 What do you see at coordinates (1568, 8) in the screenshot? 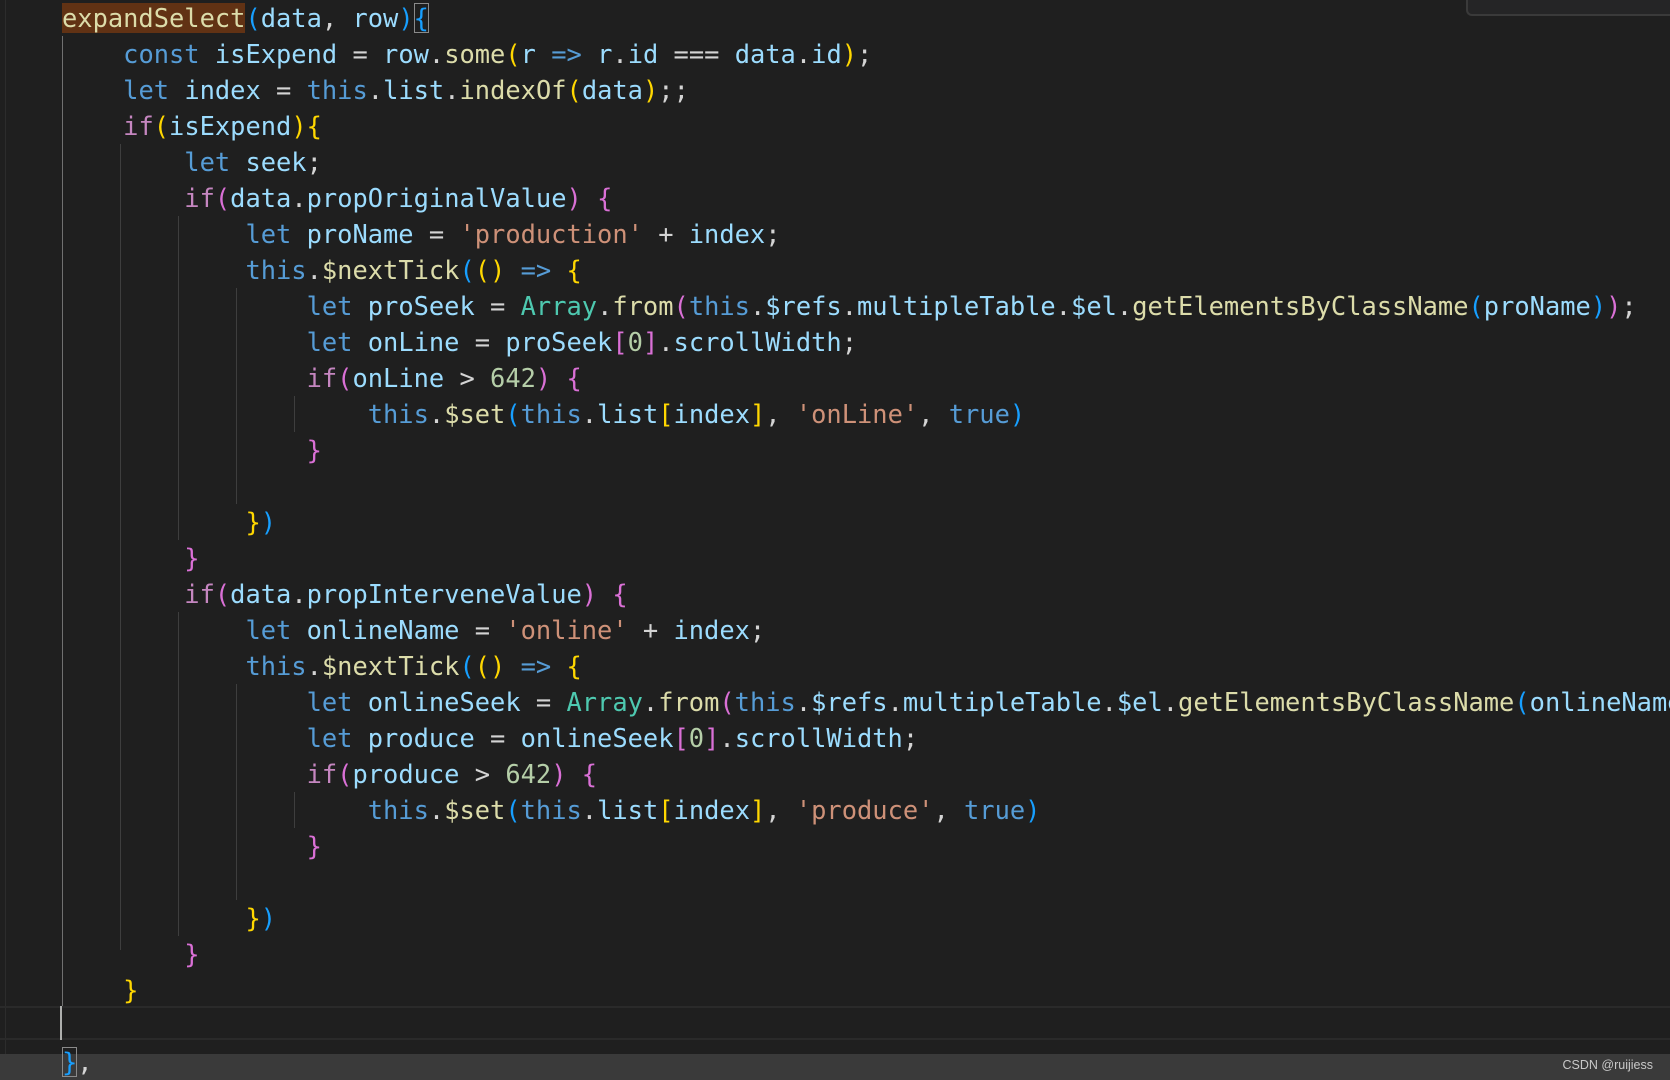
I see `minimap-slider` at bounding box center [1568, 8].